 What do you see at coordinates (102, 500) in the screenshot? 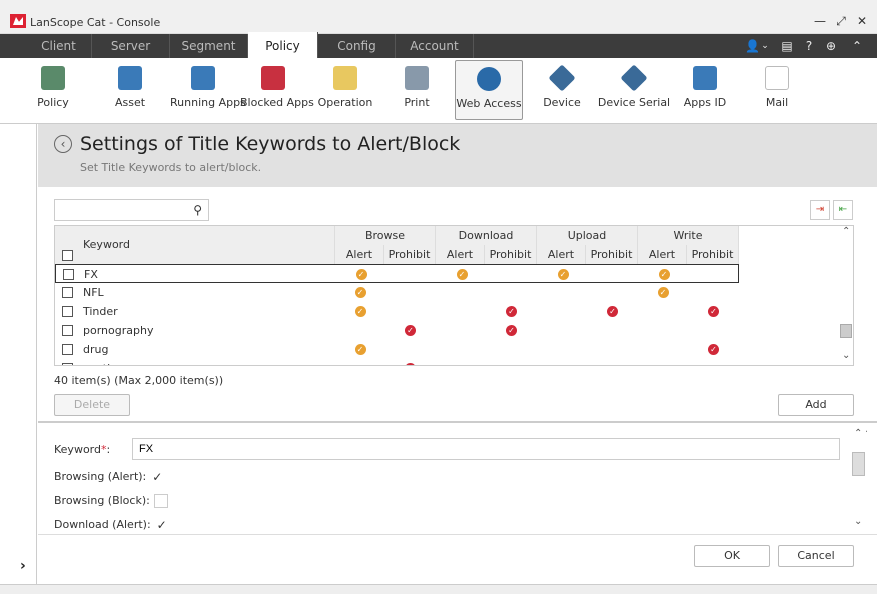
I see `browsing-block-label: Browsing (Block):` at bounding box center [102, 500].